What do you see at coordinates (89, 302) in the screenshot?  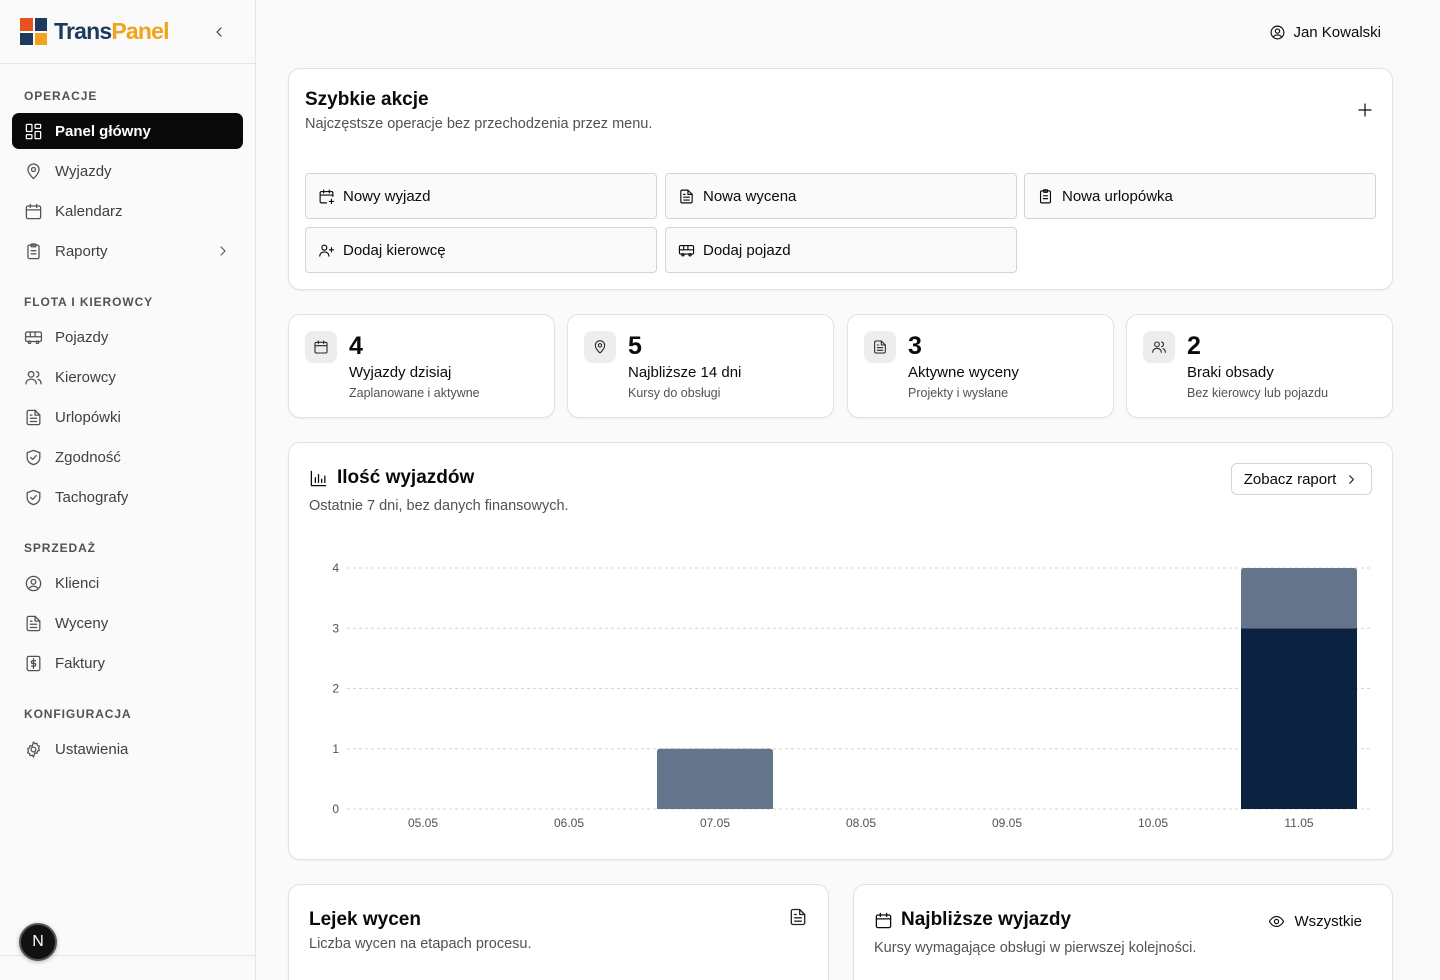 I see `nav-section-title: FLOTA I KIEROWCY` at bounding box center [89, 302].